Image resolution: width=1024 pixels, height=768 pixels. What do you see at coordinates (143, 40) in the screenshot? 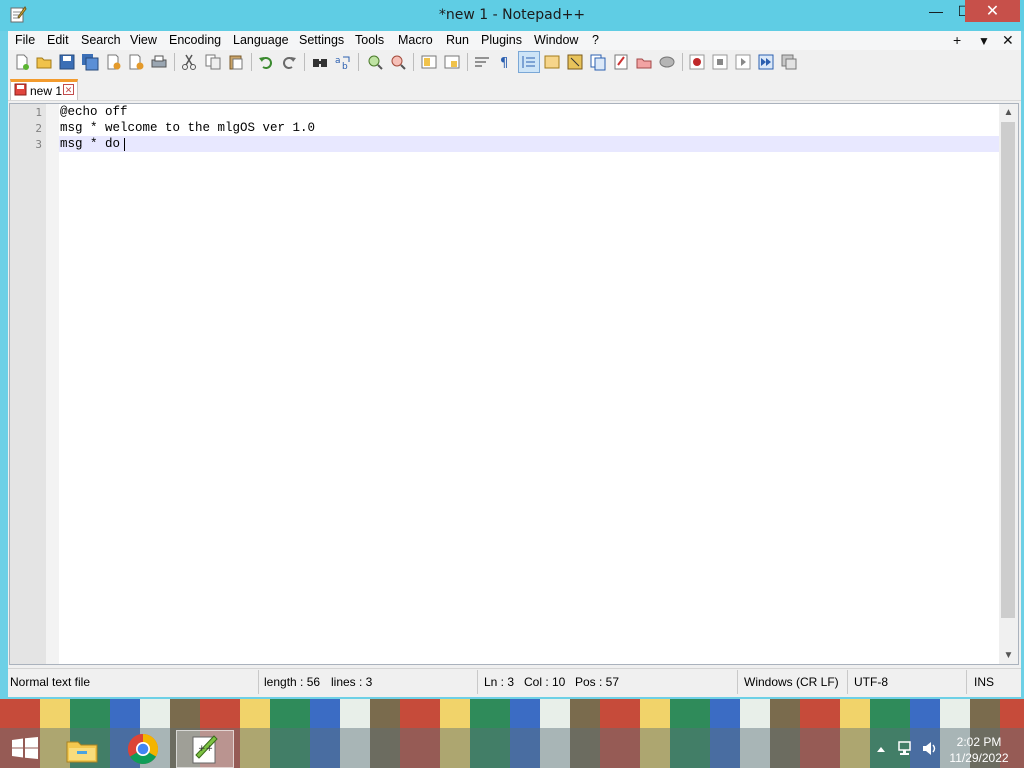
I see `menu-view: View` at bounding box center [143, 40].